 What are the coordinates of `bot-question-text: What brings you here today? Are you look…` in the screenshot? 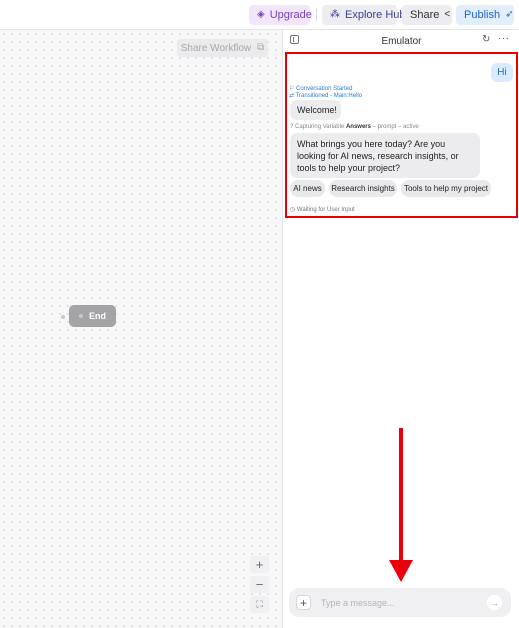 It's located at (378, 156).